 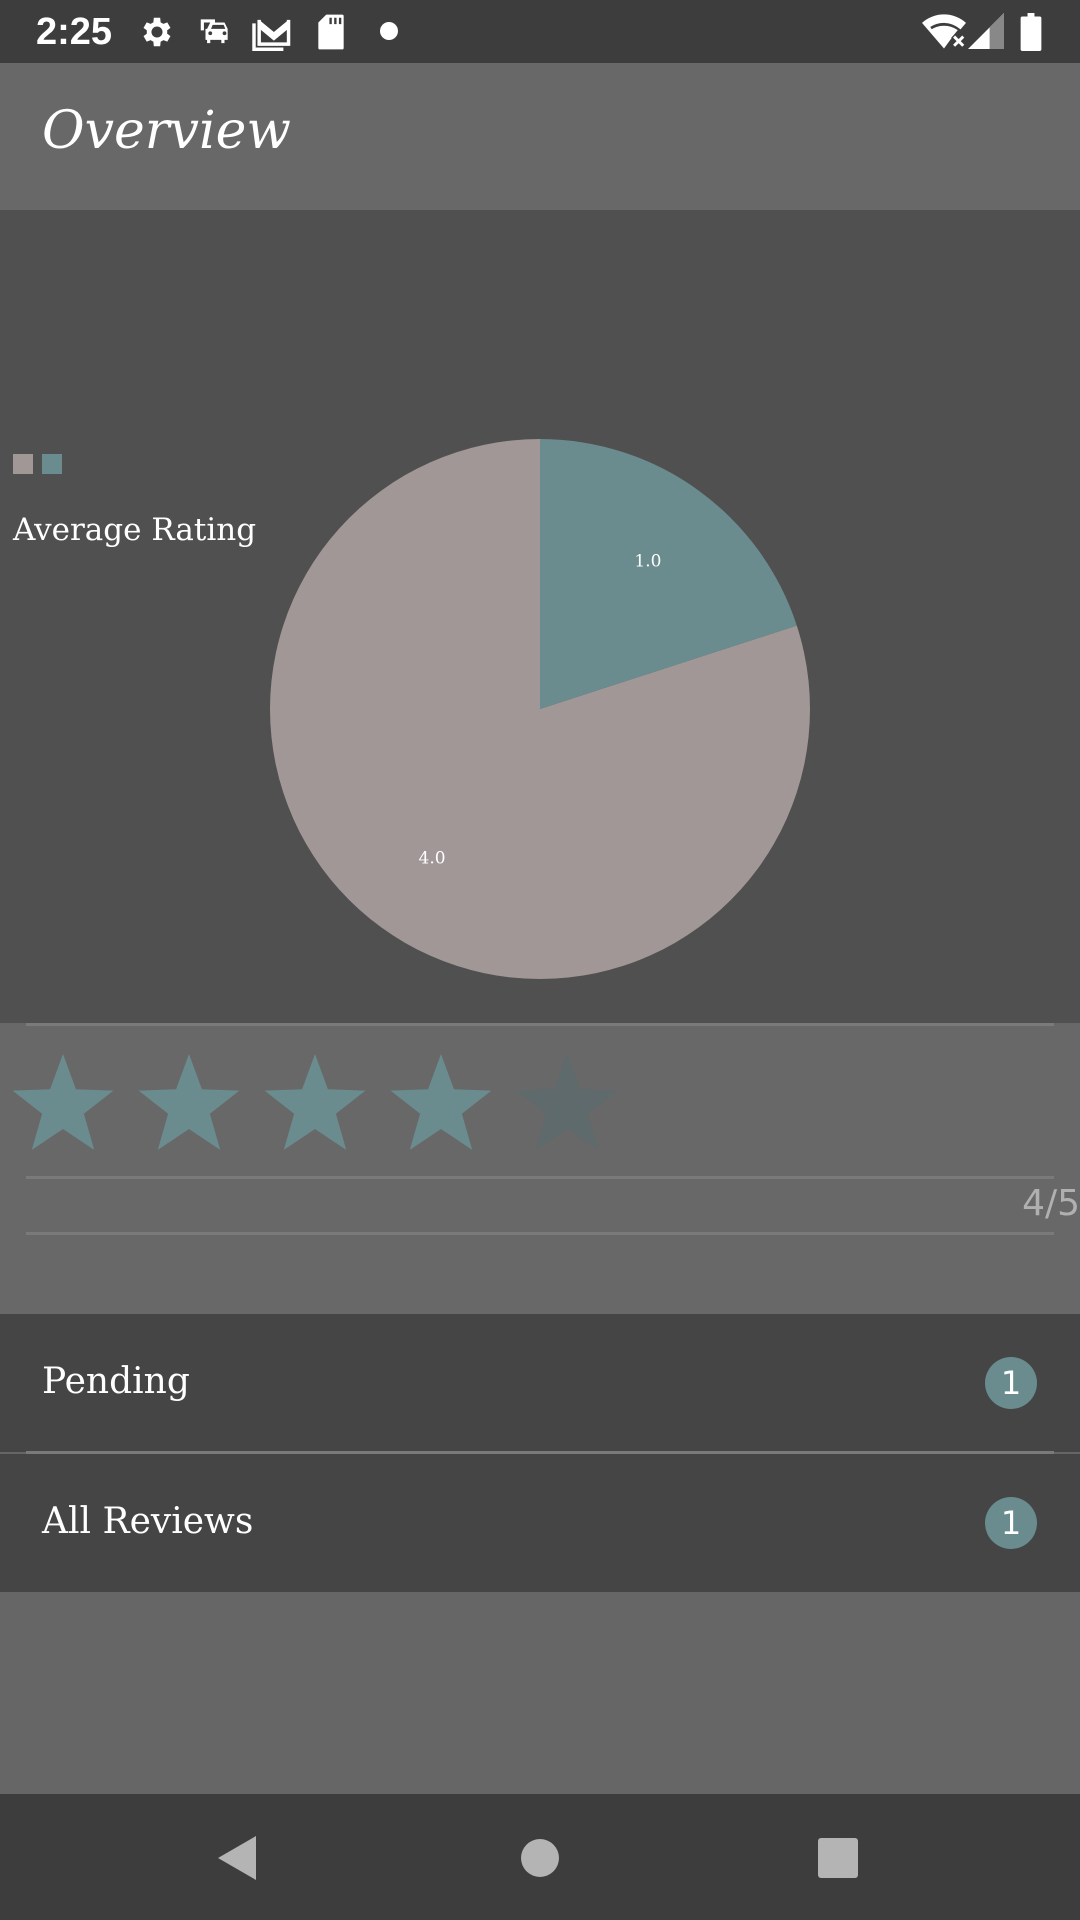 What do you see at coordinates (540, 1177) in the screenshot?
I see `rating-mid-divider` at bounding box center [540, 1177].